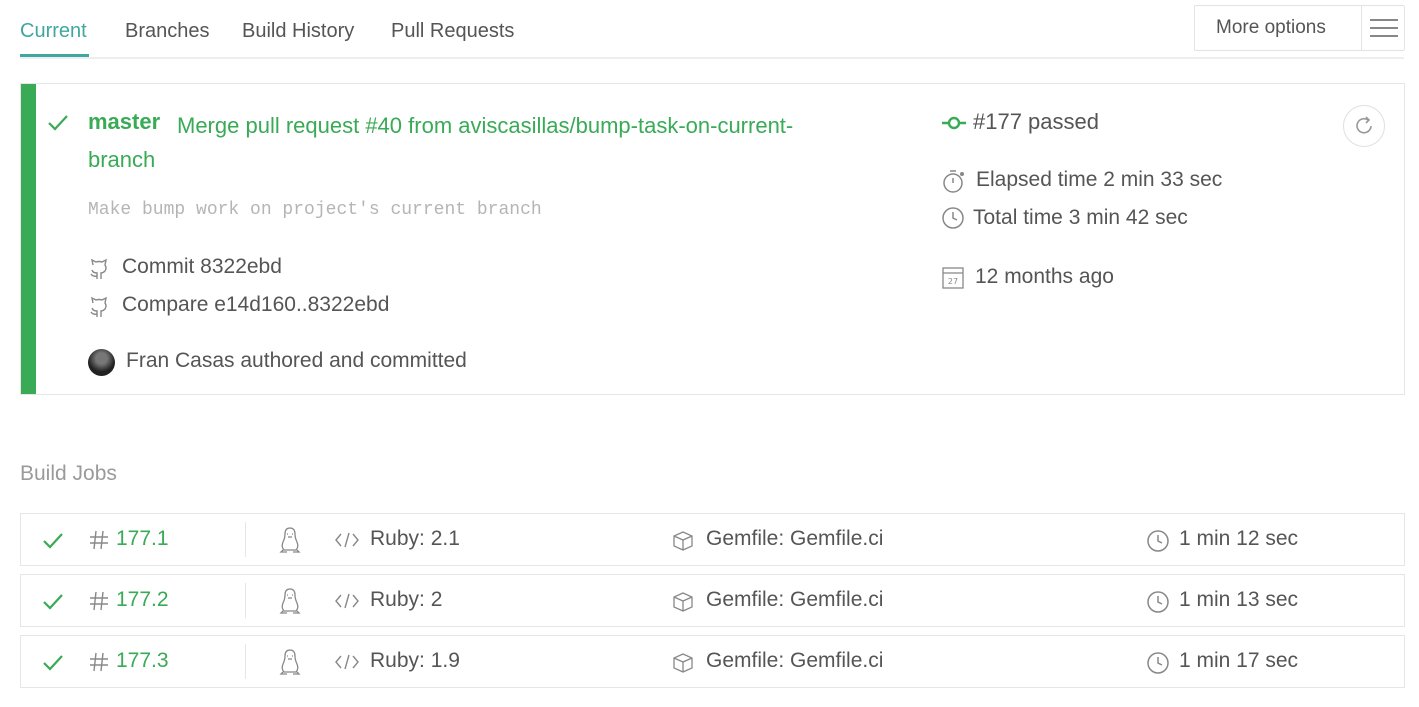  I want to click on job-number: 177.3, so click(142, 661).